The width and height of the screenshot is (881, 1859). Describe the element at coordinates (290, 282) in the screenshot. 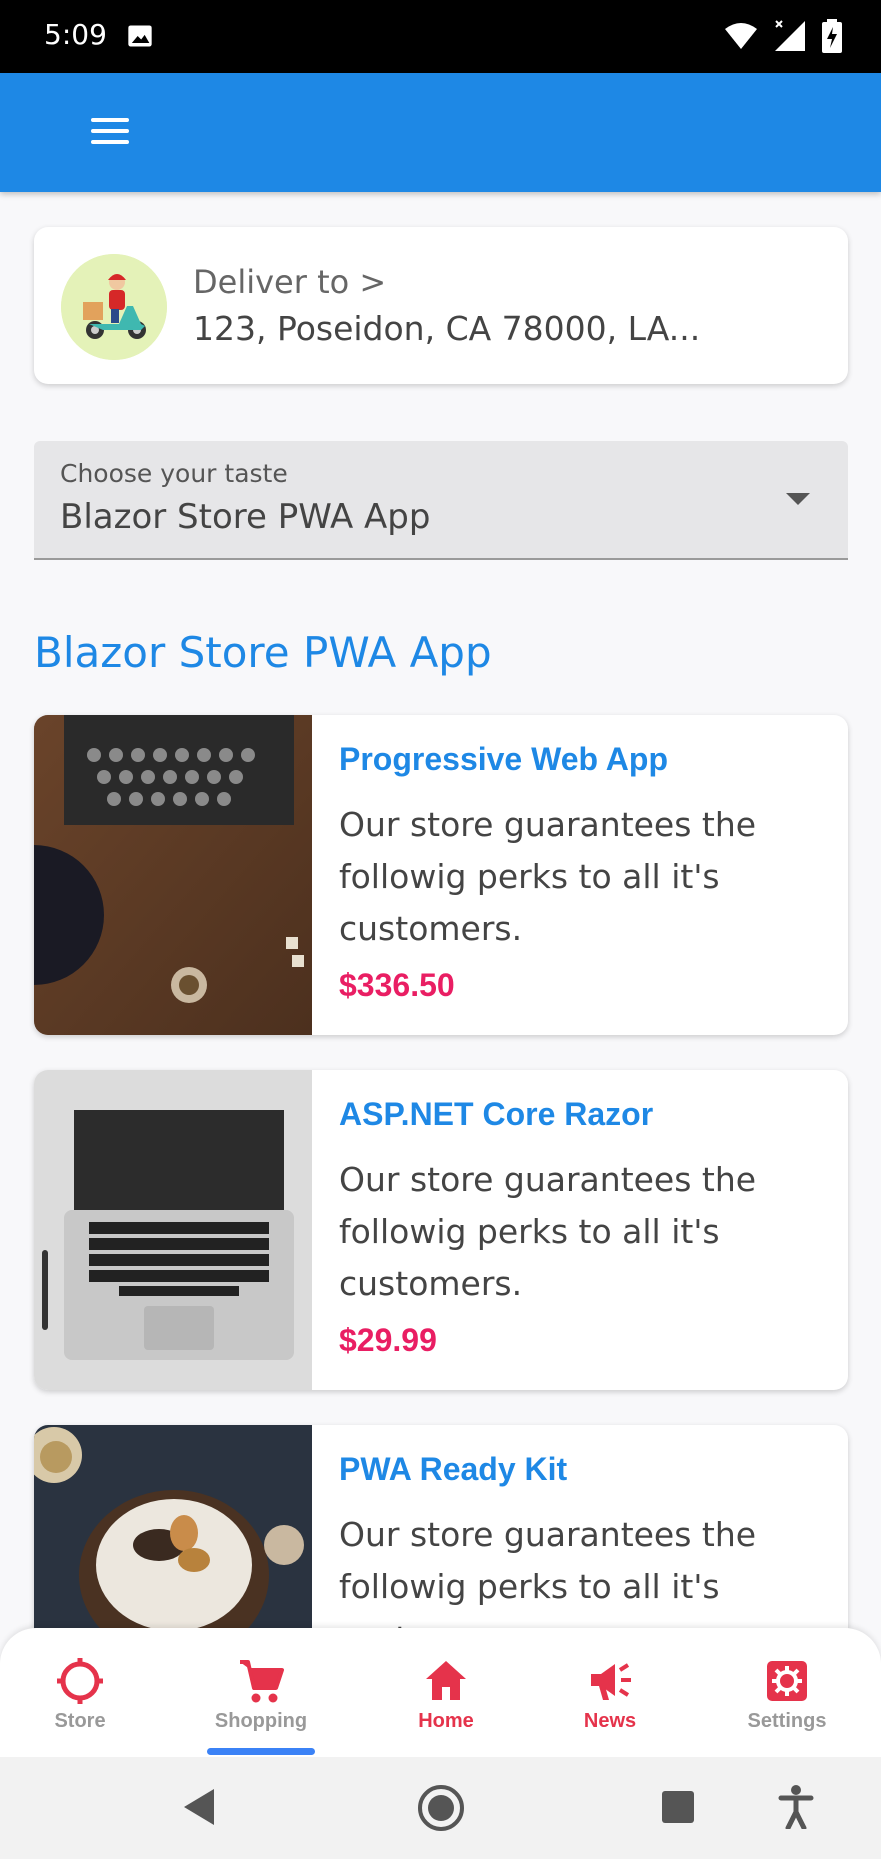

I see `deliver-to-label: Deliver to >` at that location.